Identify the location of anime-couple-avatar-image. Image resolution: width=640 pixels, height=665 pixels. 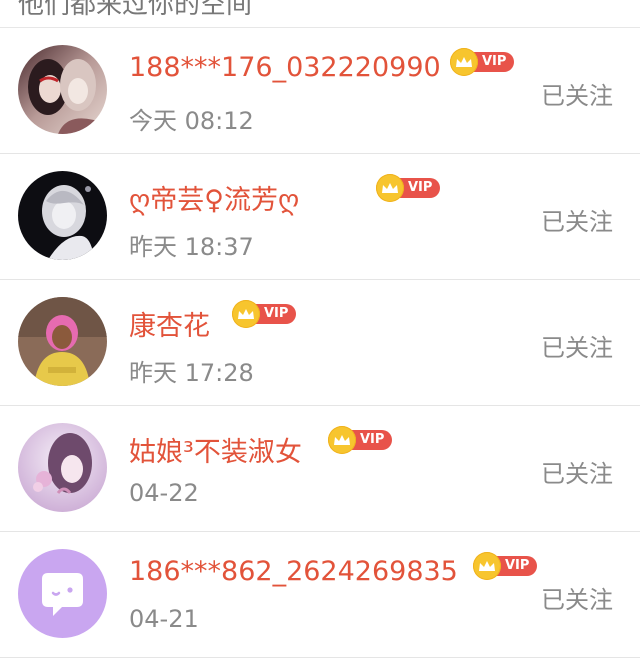
(62, 89).